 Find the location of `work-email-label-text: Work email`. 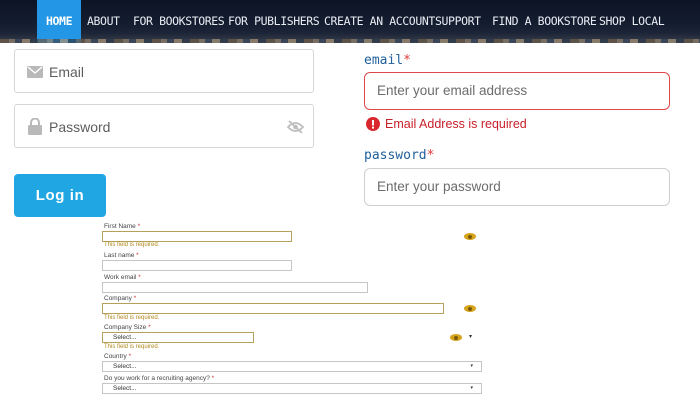

work-email-label-text: Work email is located at coordinates (120, 277).